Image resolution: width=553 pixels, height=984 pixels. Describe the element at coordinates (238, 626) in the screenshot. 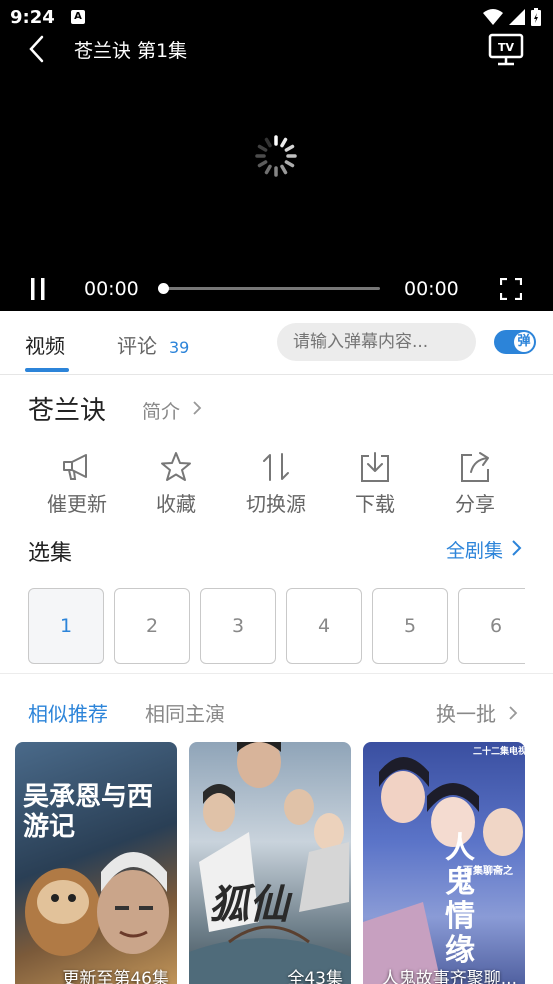

I see `episode-button: 3` at that location.